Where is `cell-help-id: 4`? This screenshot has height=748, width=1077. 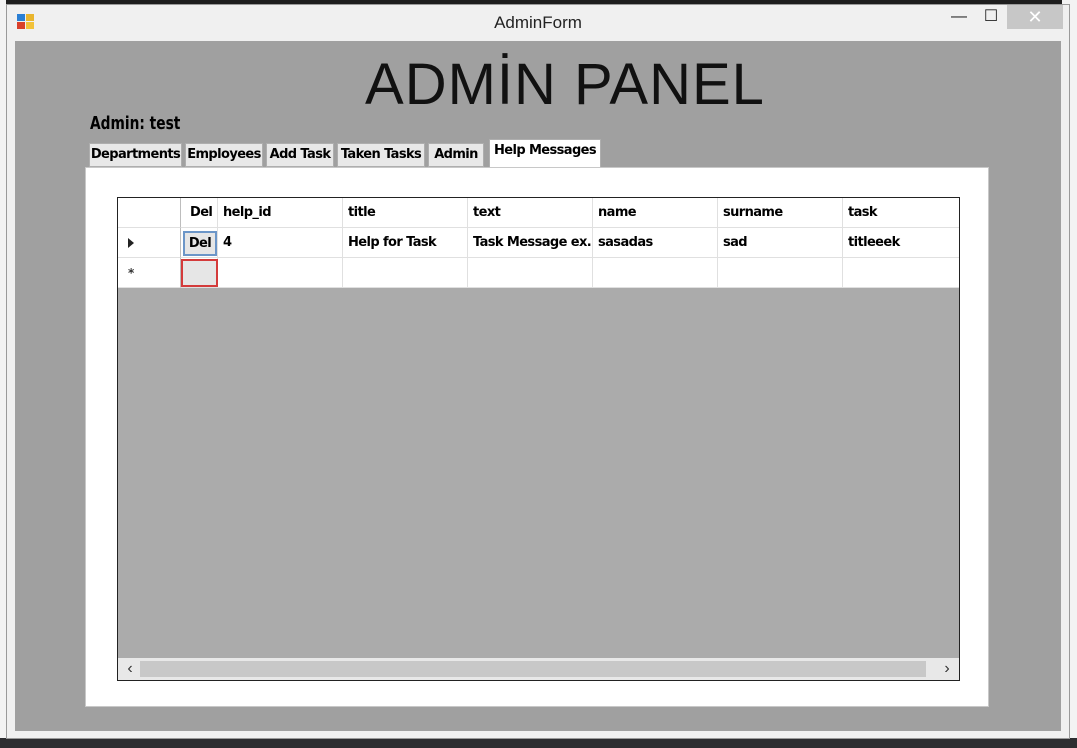 cell-help-id: 4 is located at coordinates (280, 243).